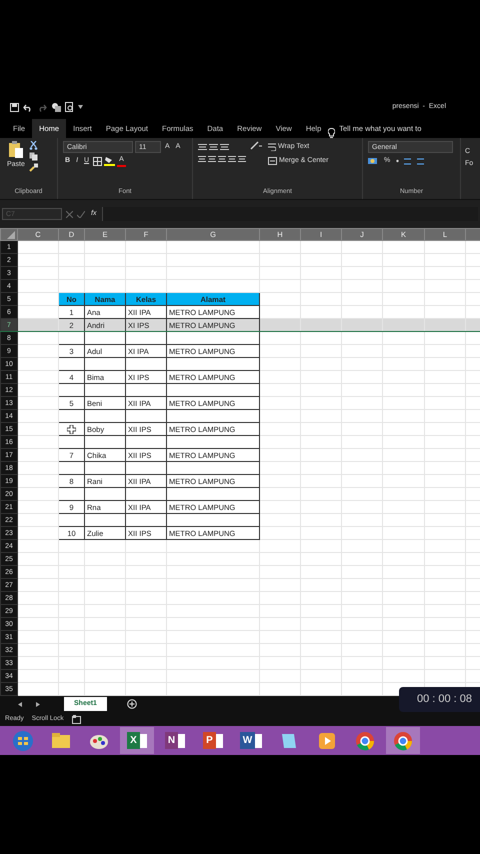 The height and width of the screenshot is (854, 480). Describe the element at coordinates (421, 161) in the screenshot. I see `decrease-decimal-icon` at that location.